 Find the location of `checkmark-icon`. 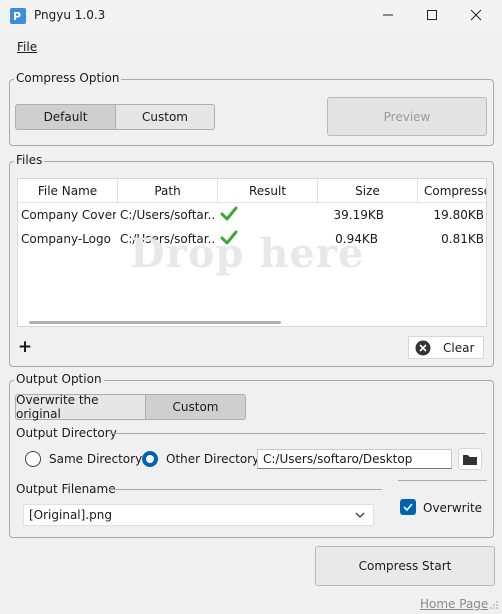

checkmark-icon is located at coordinates (408, 507).